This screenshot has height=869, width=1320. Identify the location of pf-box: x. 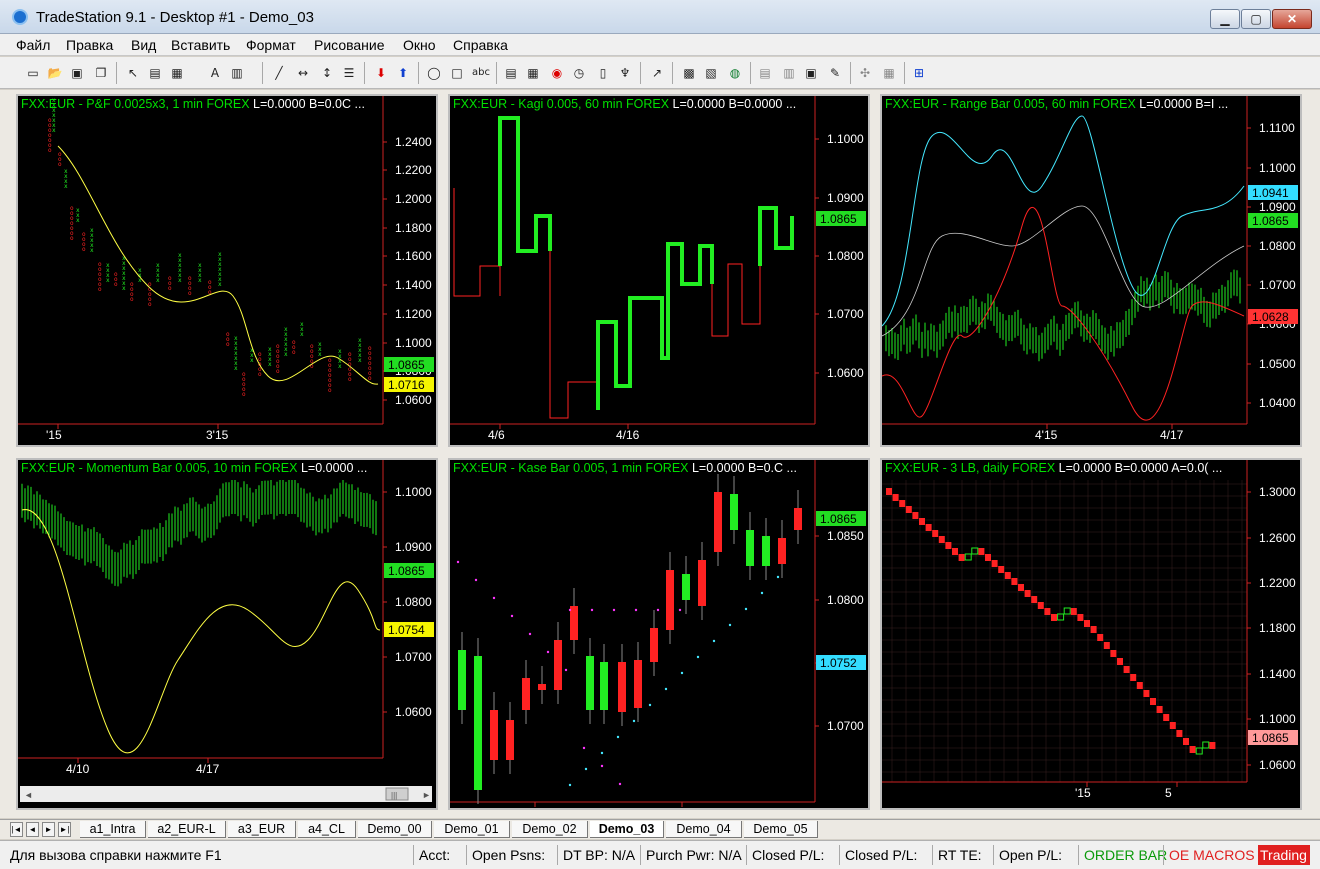
(180, 255).